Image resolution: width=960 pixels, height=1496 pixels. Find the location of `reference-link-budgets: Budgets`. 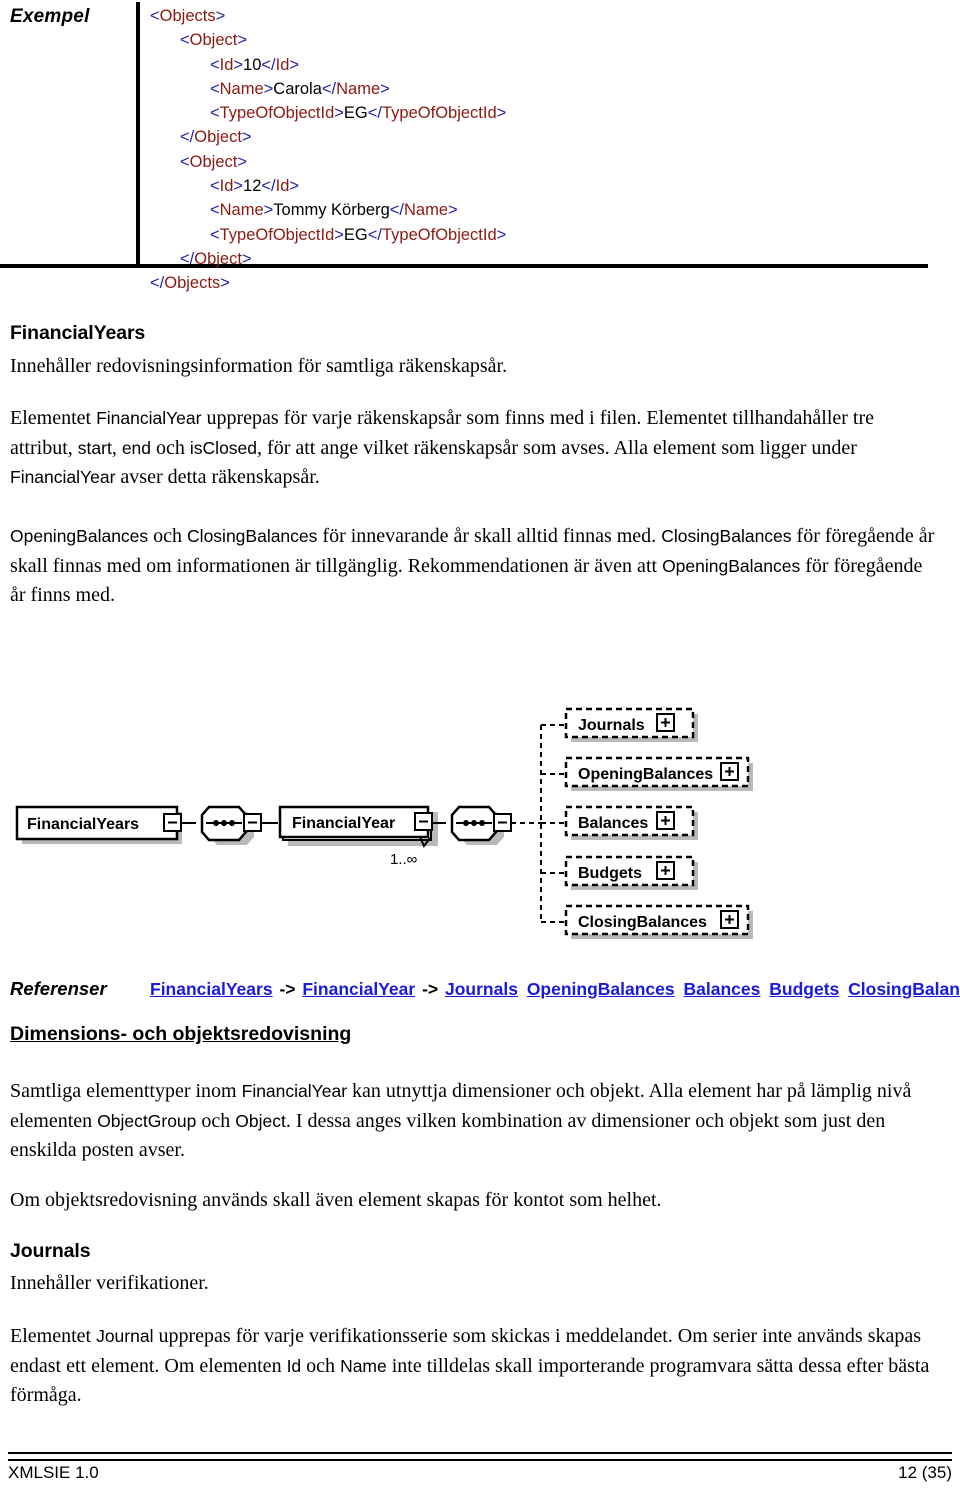

reference-link-budgets: Budgets is located at coordinates (804, 989).